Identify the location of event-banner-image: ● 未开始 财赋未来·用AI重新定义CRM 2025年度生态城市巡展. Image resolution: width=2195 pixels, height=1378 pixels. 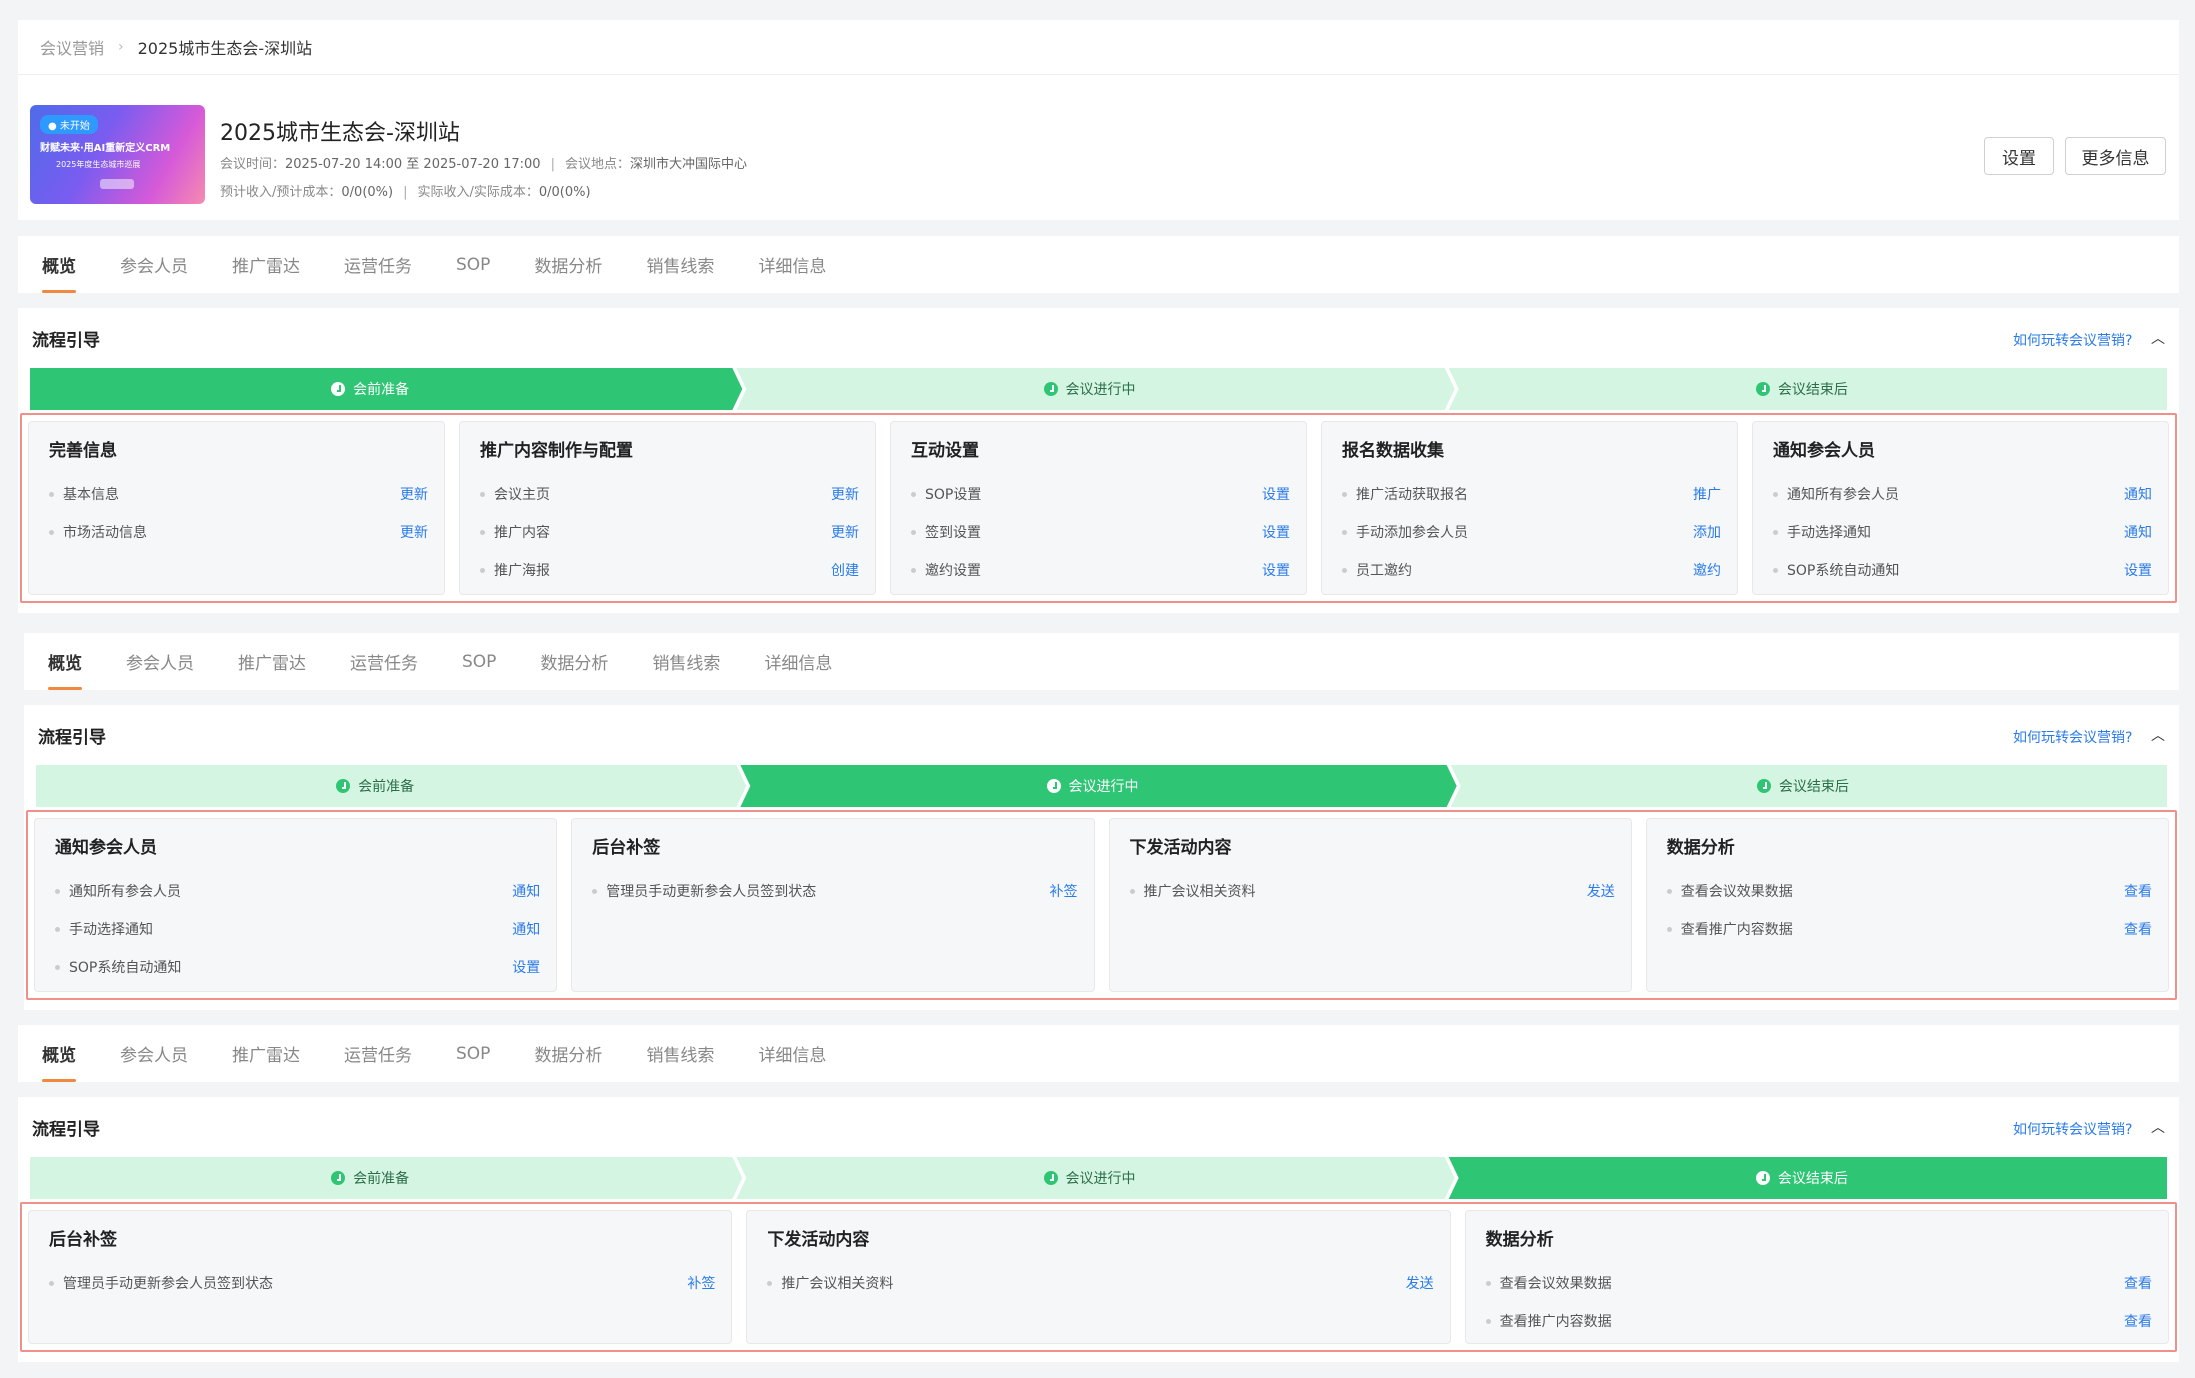
(117, 154).